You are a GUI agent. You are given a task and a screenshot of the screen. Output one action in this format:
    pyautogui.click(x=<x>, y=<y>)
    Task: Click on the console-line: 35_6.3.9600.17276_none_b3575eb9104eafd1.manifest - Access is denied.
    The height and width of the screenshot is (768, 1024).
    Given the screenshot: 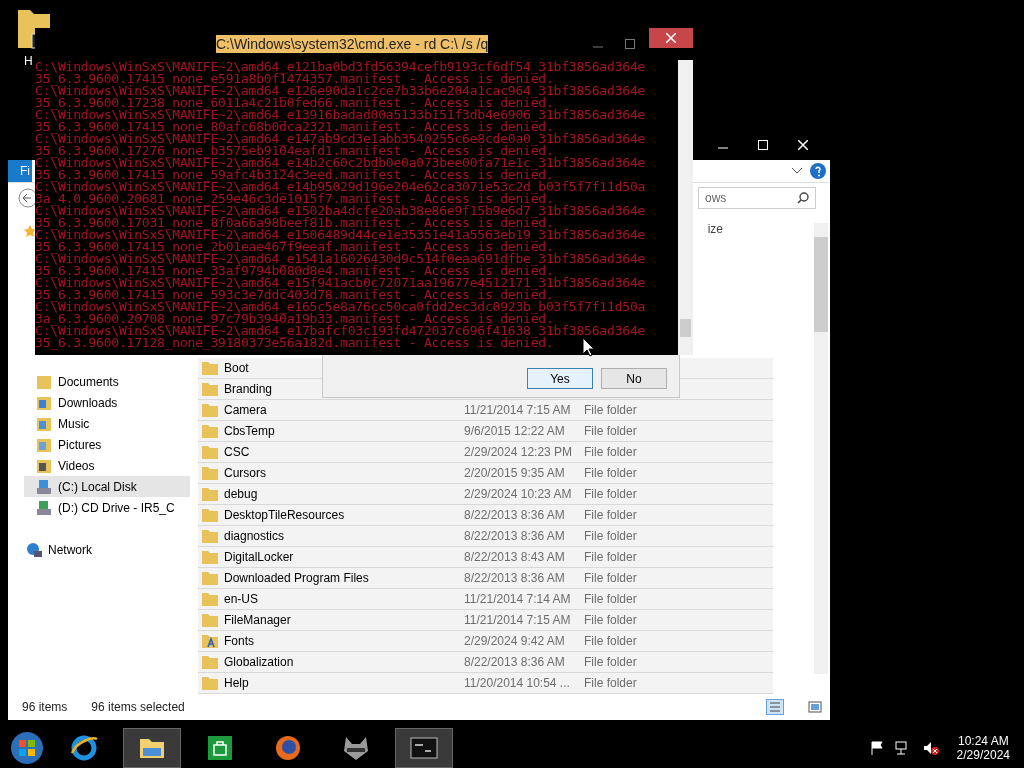 What is the action you would take?
    pyautogui.click(x=294, y=151)
    